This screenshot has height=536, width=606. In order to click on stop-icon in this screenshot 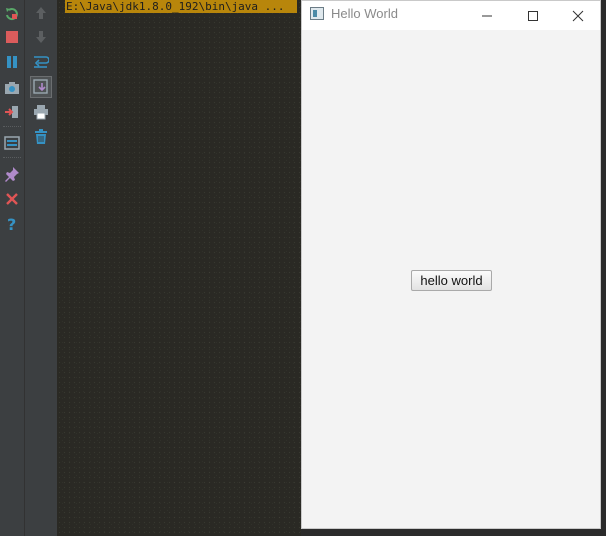, I will do `click(12, 37)`.